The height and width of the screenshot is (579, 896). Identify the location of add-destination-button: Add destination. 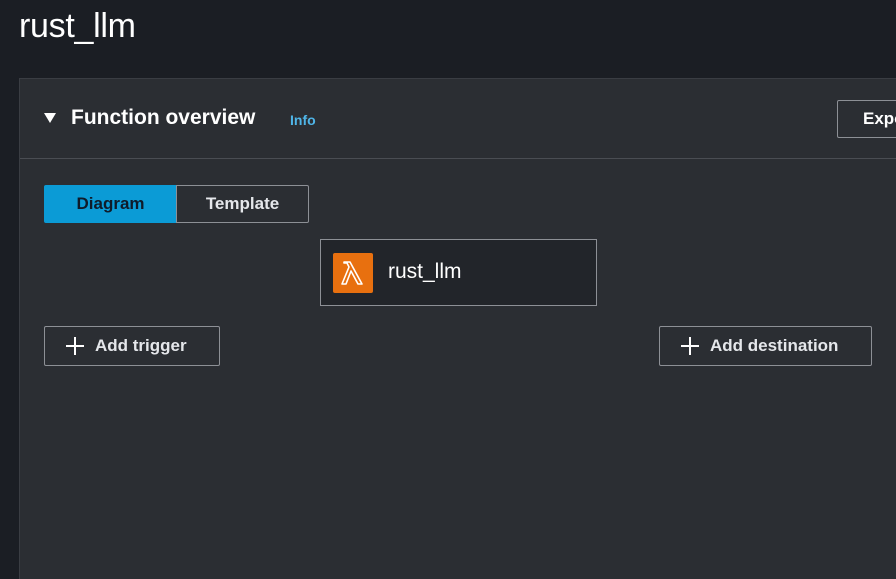
(765, 346).